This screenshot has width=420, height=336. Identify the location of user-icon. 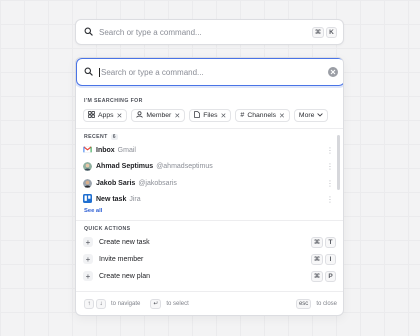
(140, 115).